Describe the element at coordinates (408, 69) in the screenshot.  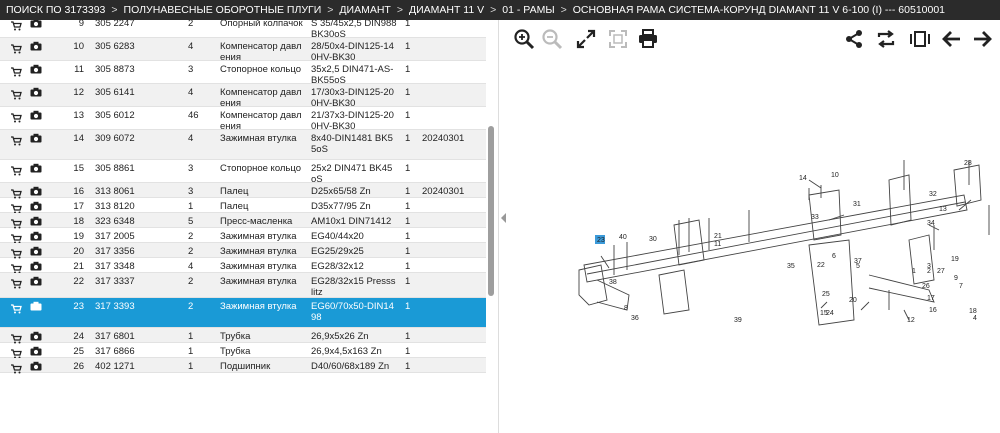
I see `unit-count: 1` at that location.